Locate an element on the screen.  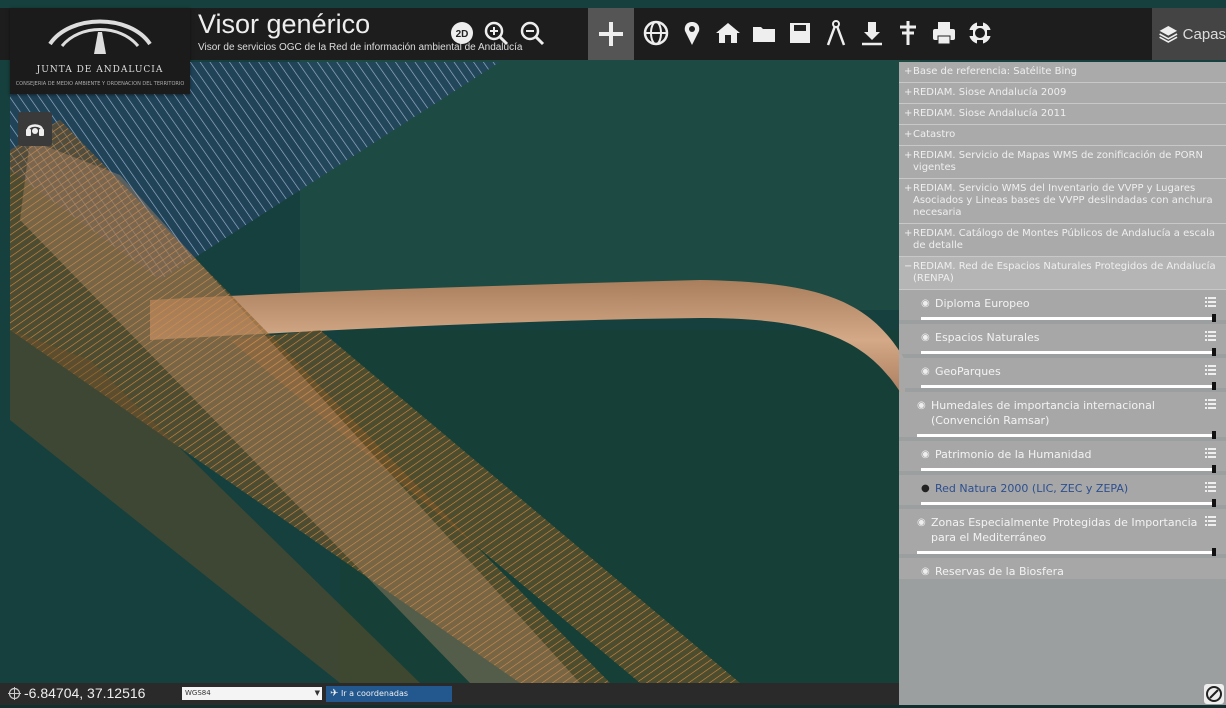
layer-label: REDIAM. Siose Andalucía 2011 is located at coordinates (990, 113).